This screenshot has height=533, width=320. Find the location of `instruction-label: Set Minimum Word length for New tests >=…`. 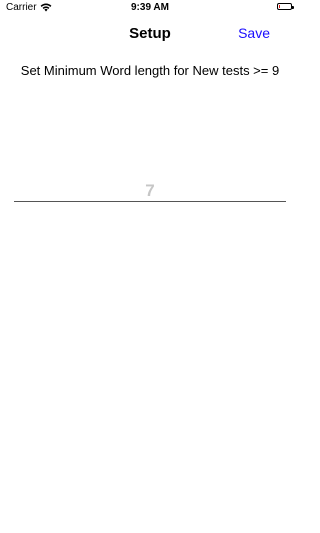

instruction-label: Set Minimum Word length for New tests >=… is located at coordinates (150, 70).